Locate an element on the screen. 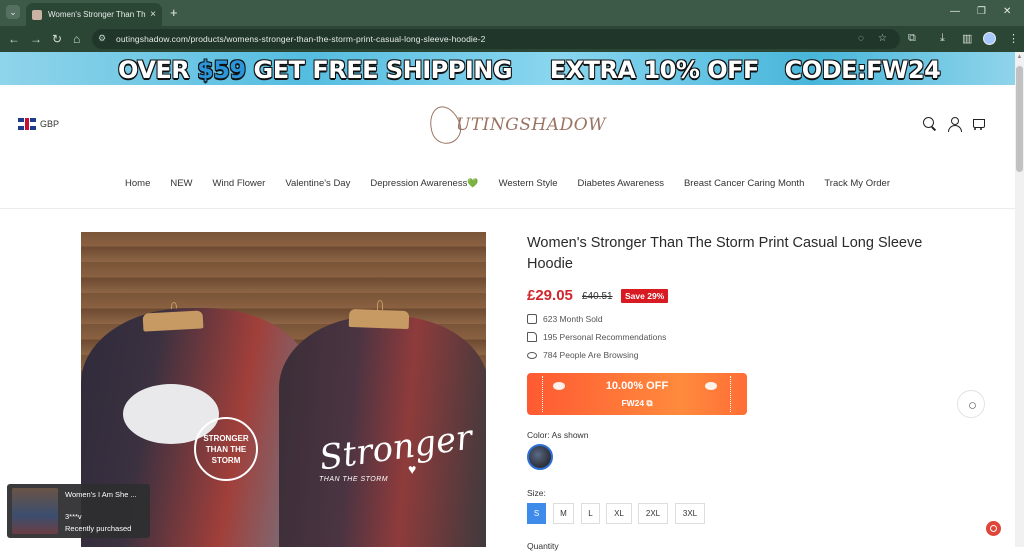  search-icon is located at coordinates (930, 124).